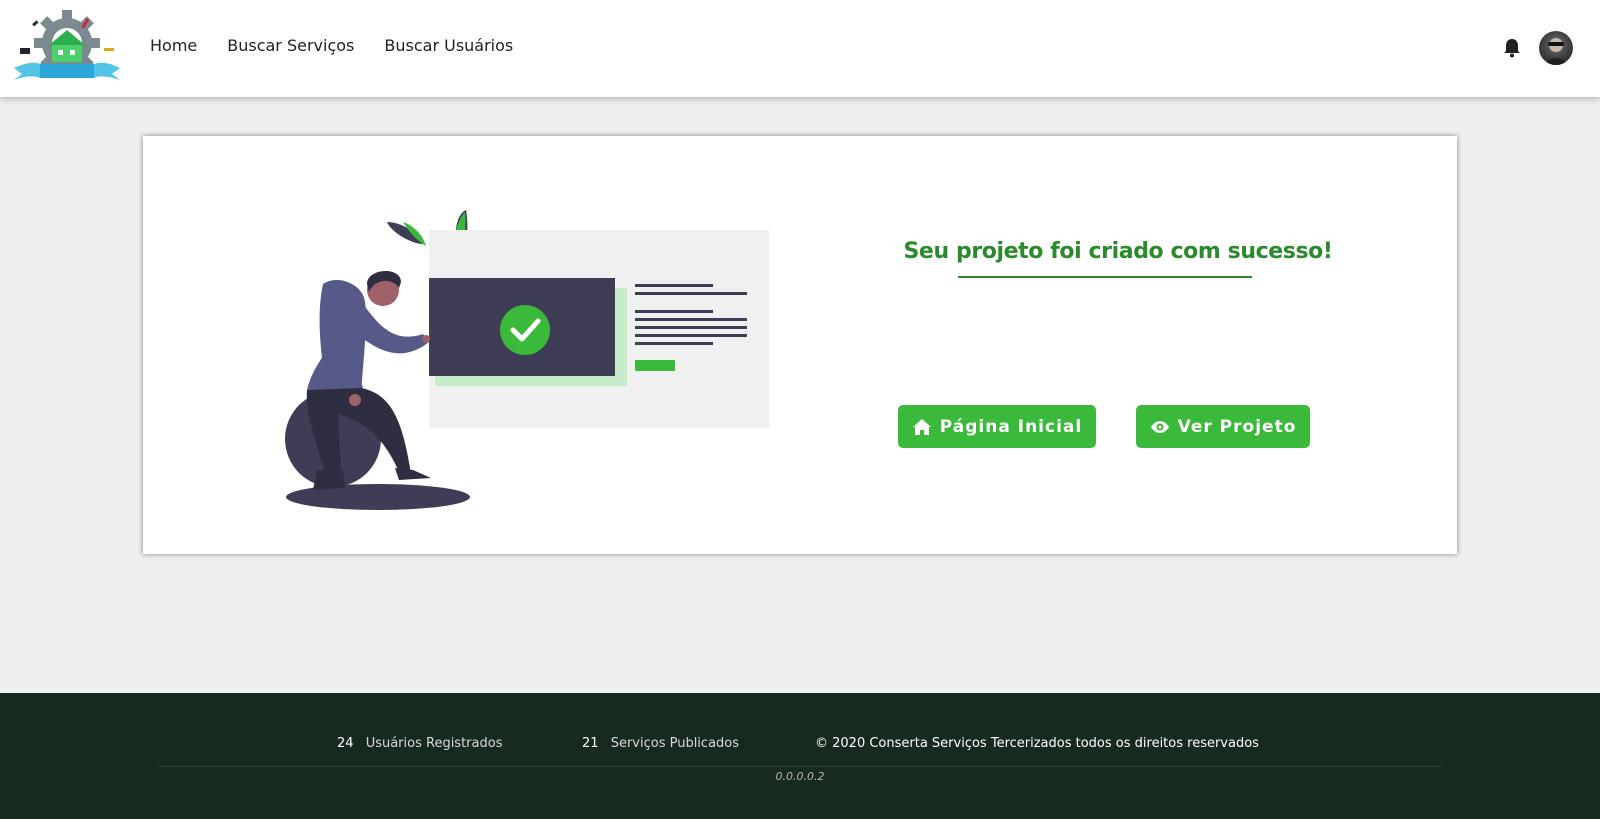 This screenshot has height=819, width=1600. What do you see at coordinates (1512, 48) in the screenshot?
I see `bell-icon` at bounding box center [1512, 48].